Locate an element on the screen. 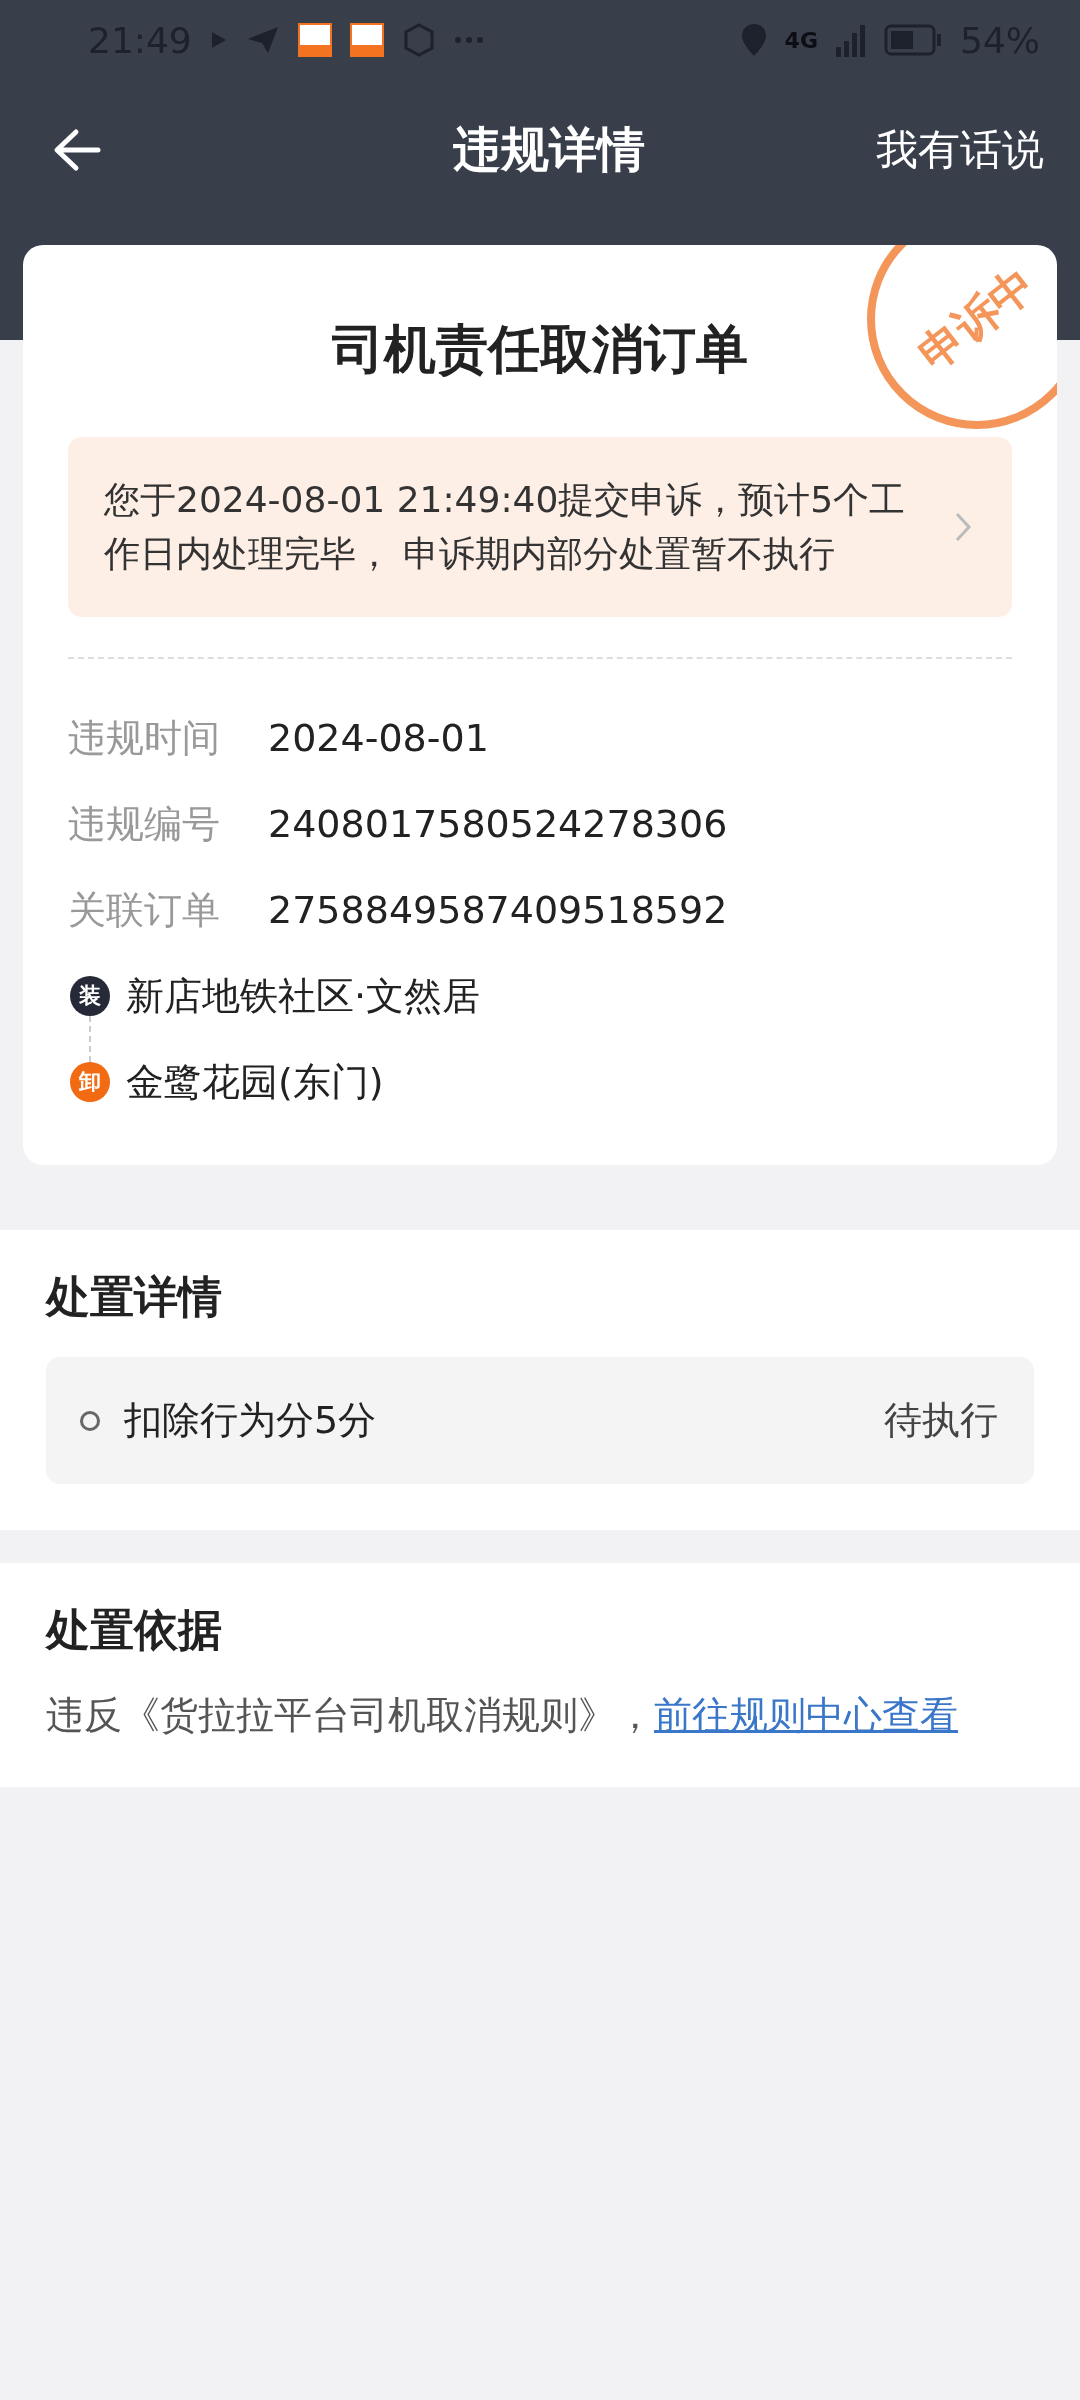 Image resolution: width=1080 pixels, height=2400 pixels. violation-title: 司机责任取消订单 is located at coordinates (540, 349).